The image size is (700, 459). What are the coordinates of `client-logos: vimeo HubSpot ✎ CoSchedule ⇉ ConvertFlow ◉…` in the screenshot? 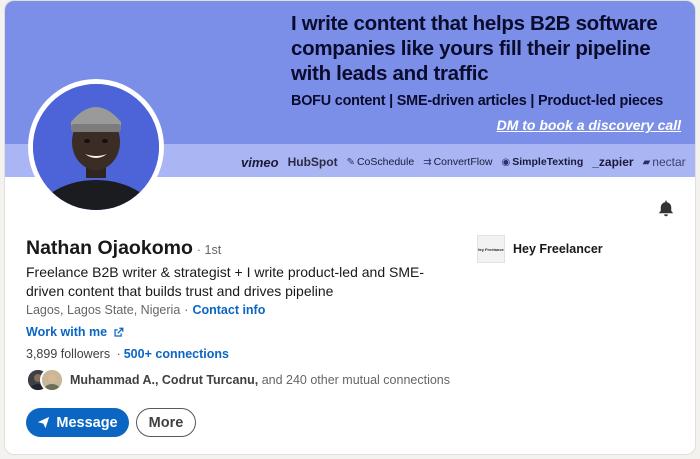 It's located at (466, 162).